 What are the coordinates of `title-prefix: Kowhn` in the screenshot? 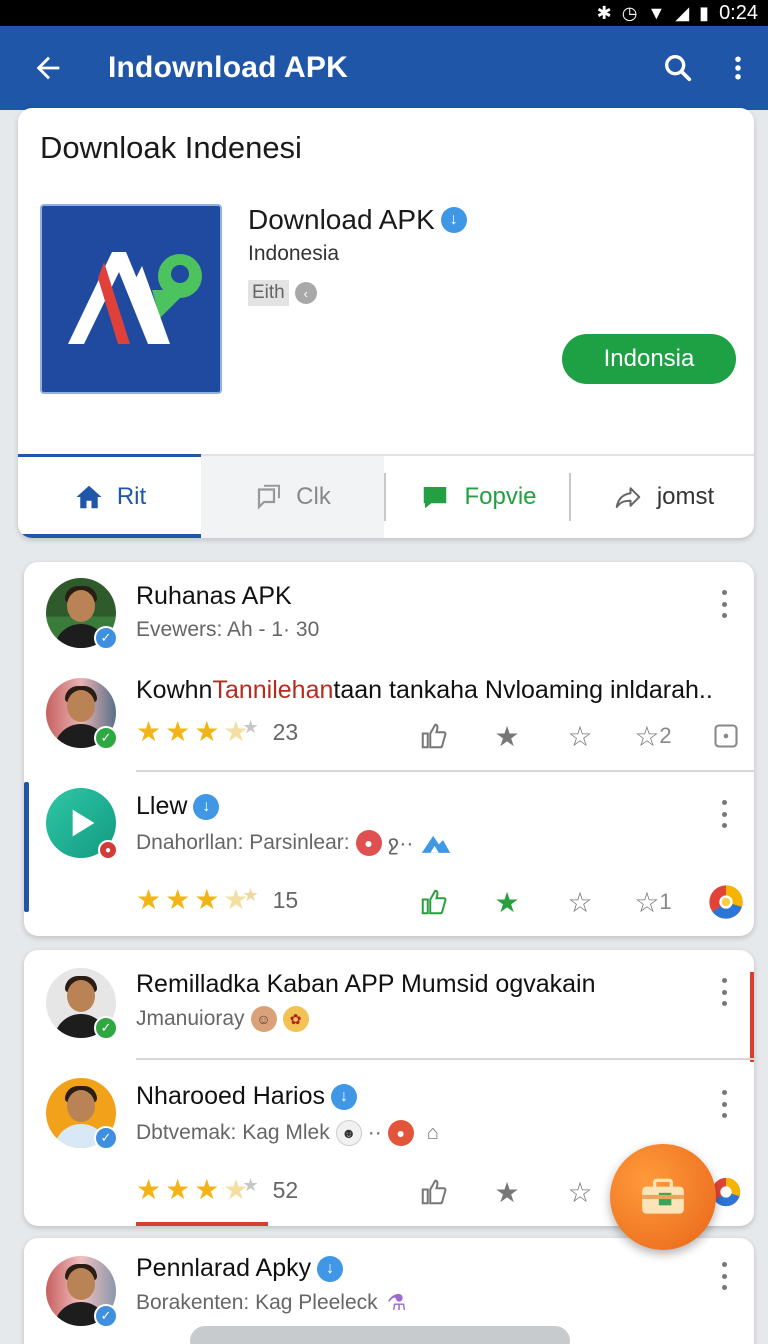 It's located at (174, 690).